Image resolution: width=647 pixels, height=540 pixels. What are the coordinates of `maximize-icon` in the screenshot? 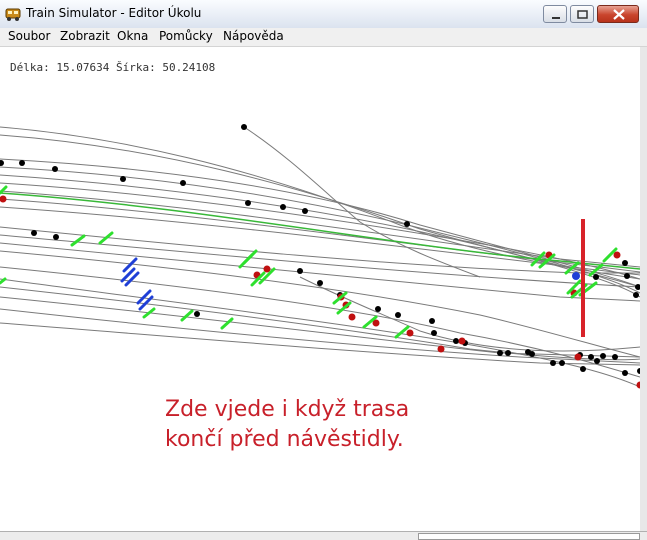 It's located at (582, 14).